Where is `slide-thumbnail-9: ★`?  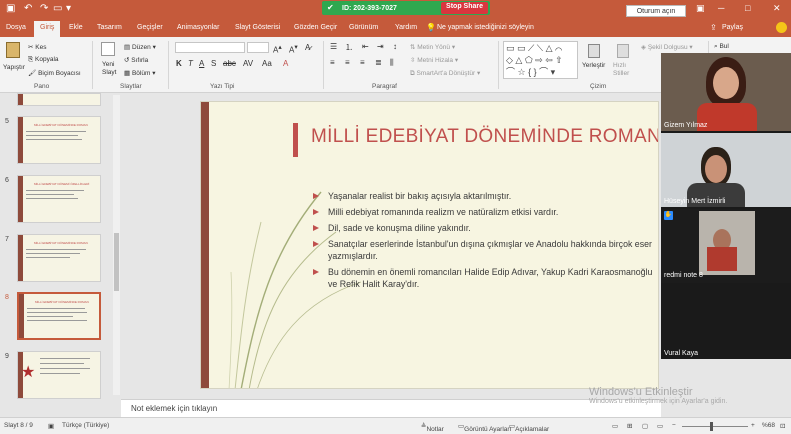
slide-thumbnail-9: ★ is located at coordinates (59, 375).